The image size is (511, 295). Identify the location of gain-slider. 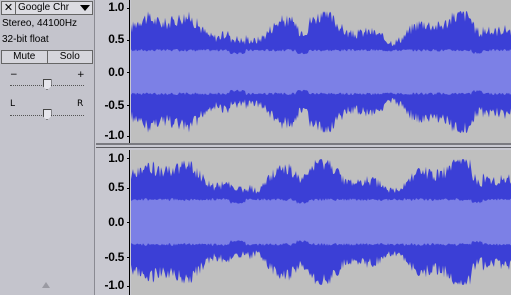
(47, 85).